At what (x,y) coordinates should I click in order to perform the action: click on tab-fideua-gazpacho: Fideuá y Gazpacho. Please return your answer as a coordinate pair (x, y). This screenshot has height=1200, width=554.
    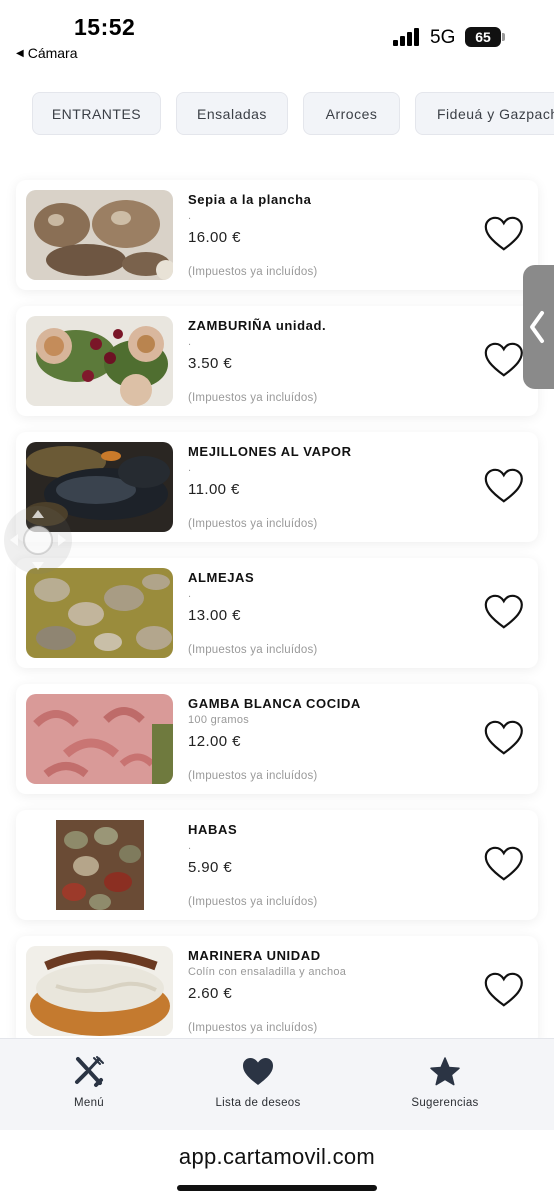
    Looking at the image, I should click on (484, 113).